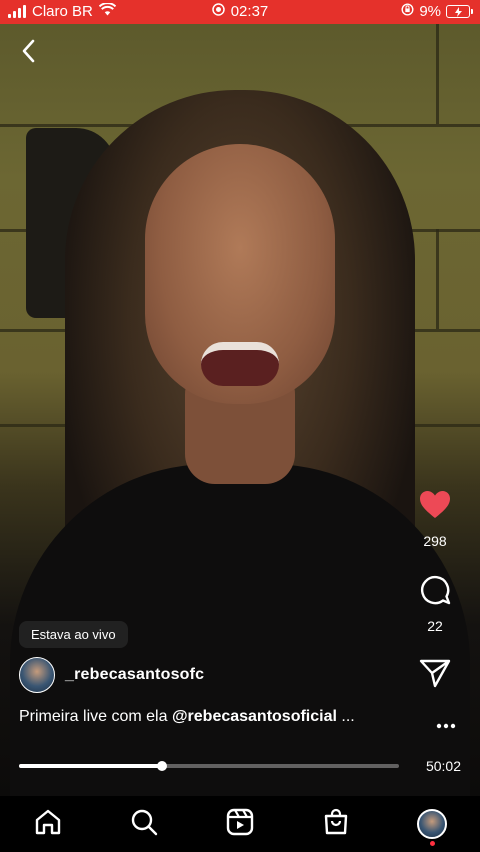  I want to click on nav-home, so click(48, 824).